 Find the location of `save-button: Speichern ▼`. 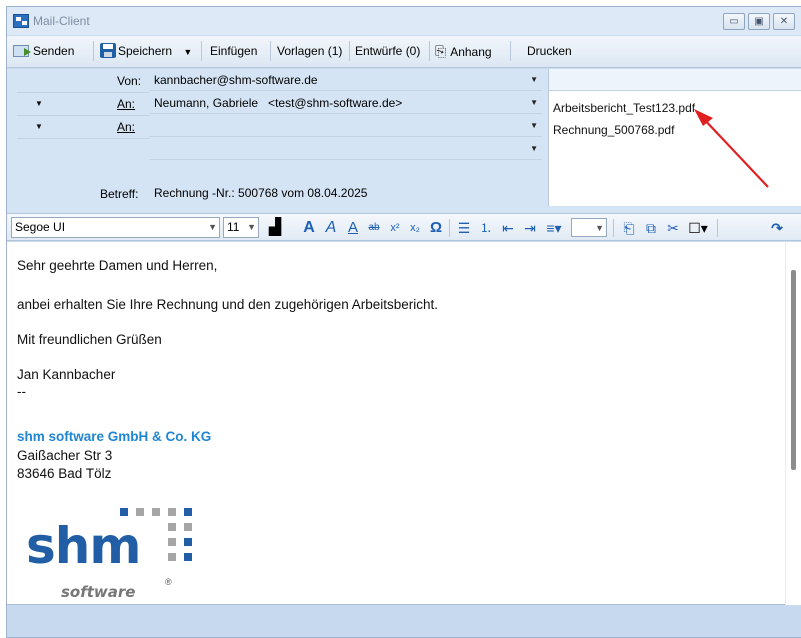

save-button: Speichern ▼ is located at coordinates (146, 51).